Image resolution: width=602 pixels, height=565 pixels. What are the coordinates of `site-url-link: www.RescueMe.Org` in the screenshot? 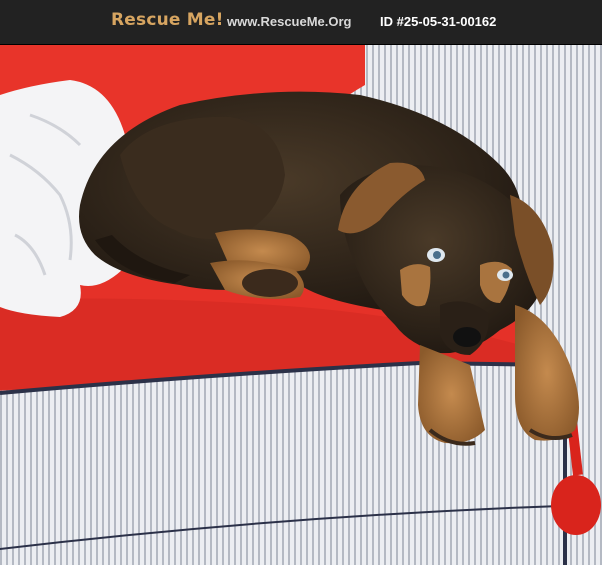 It's located at (289, 21).